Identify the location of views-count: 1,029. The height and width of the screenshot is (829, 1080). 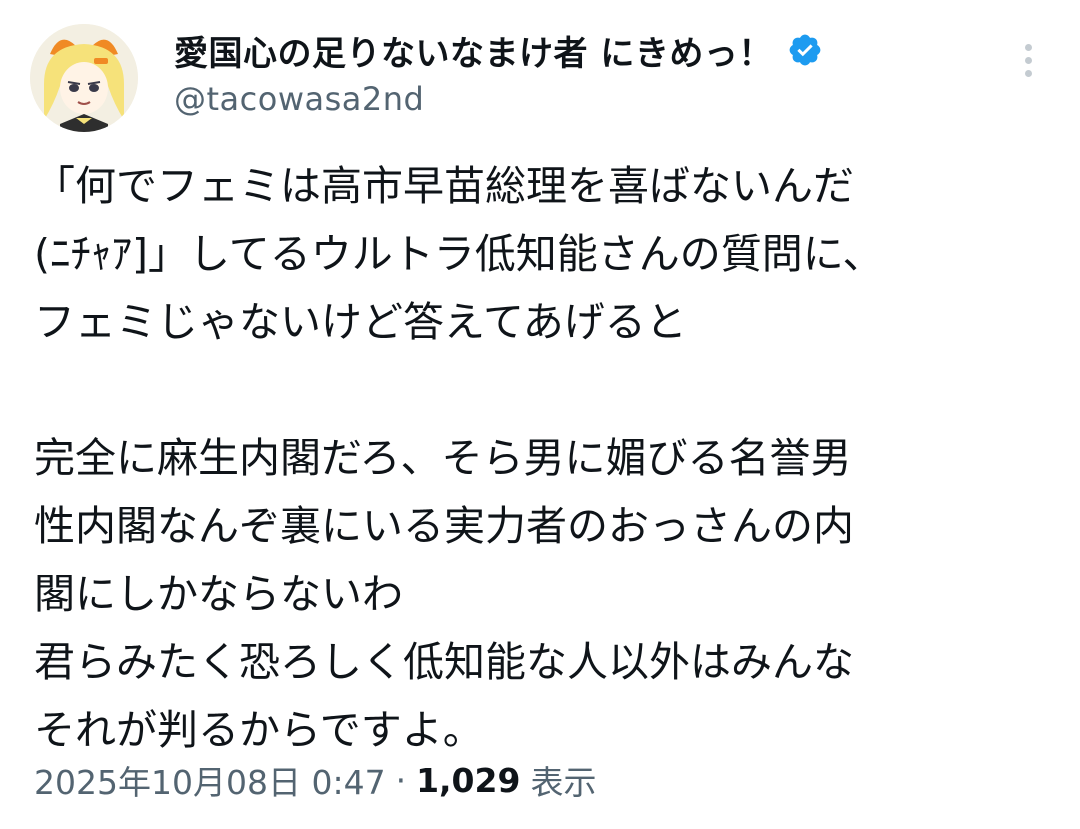
(468, 780).